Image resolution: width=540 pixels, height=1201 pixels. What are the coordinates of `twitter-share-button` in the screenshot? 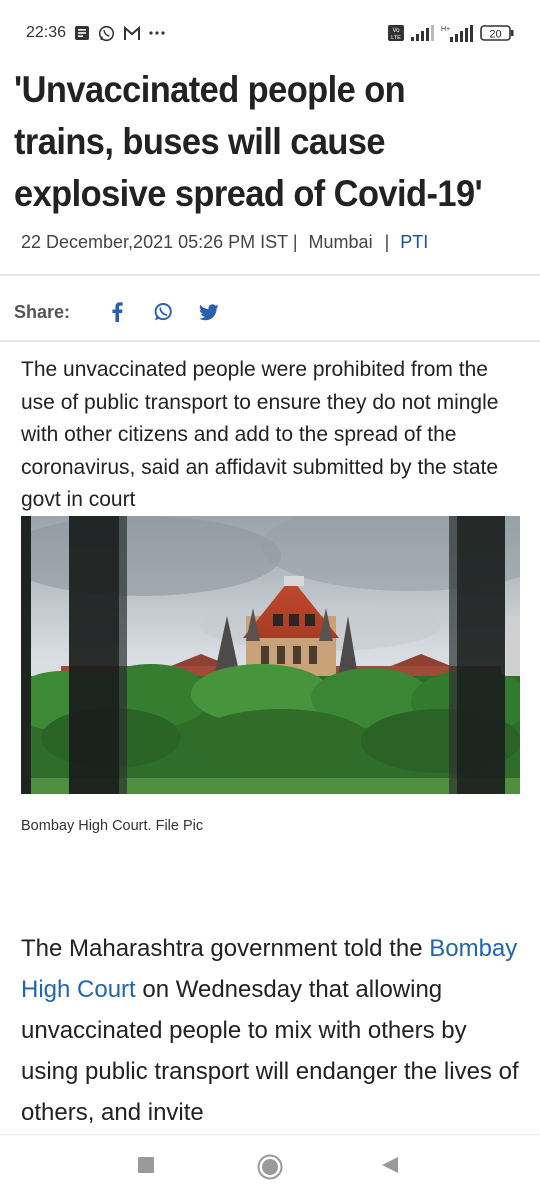 It's located at (209, 312).